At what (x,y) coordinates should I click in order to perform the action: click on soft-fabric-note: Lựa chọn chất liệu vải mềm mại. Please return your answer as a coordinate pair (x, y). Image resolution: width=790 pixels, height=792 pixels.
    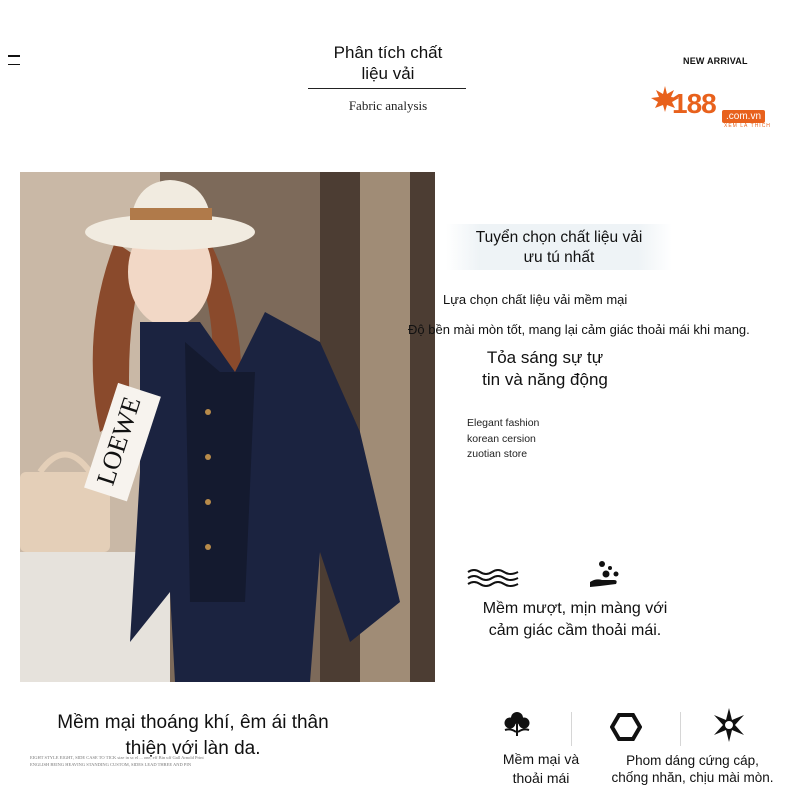
    Looking at the image, I should click on (535, 299).